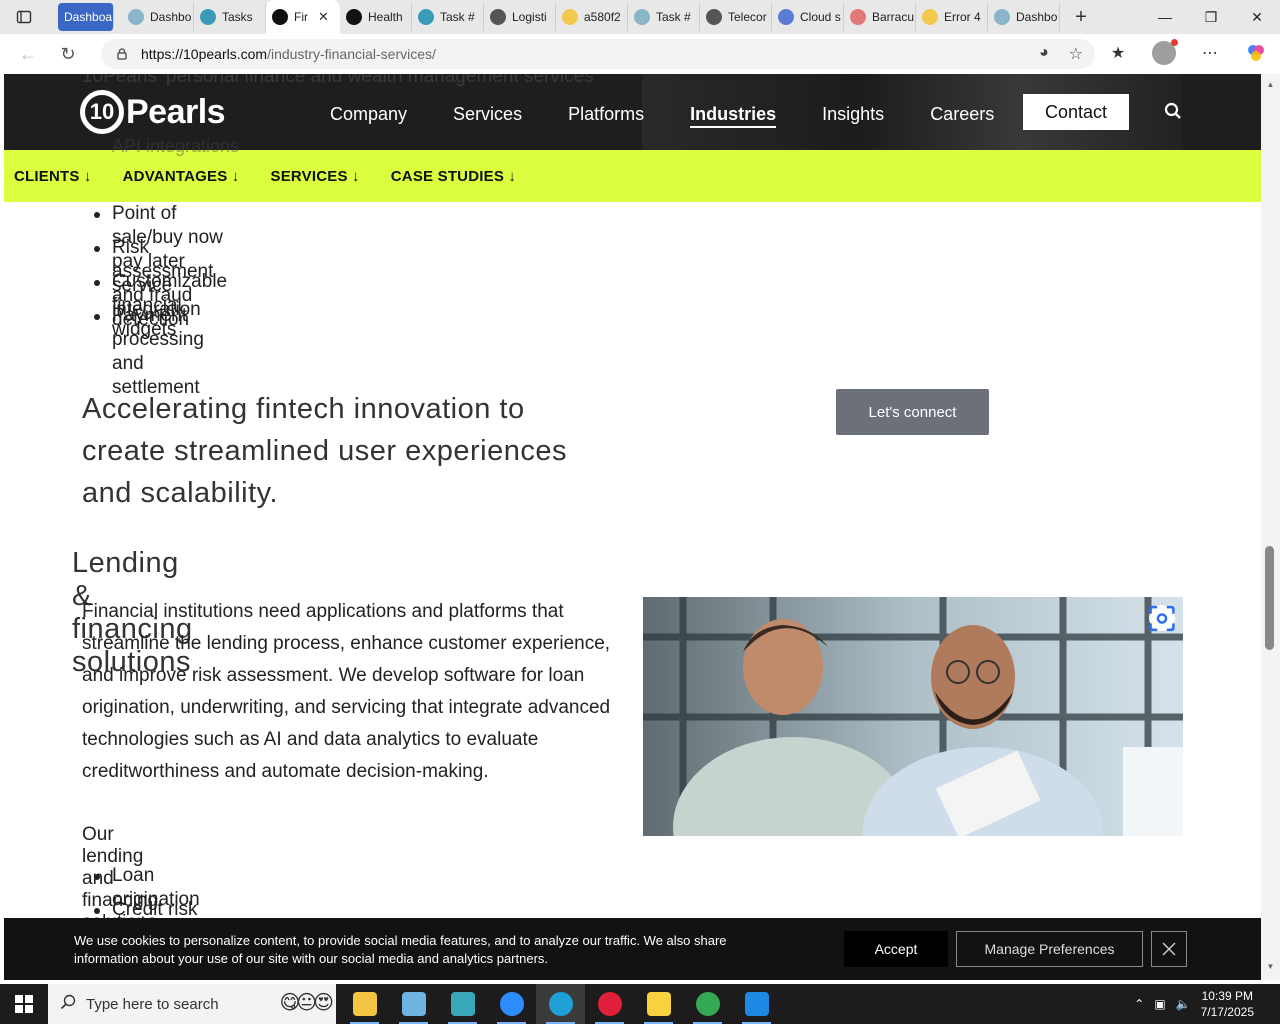 Image resolution: width=1280 pixels, height=1024 pixels. I want to click on nav-item-company: Company, so click(368, 116).